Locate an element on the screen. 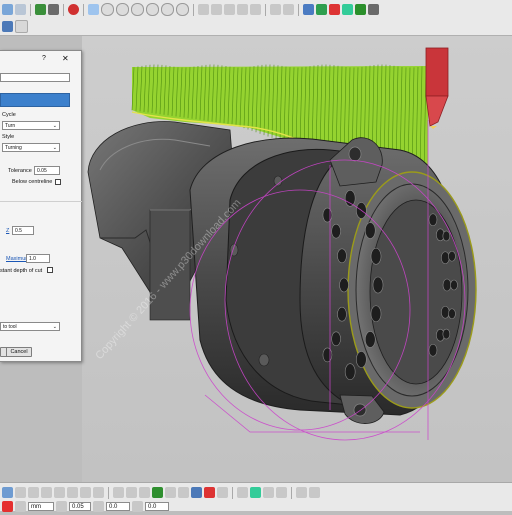 This screenshot has height=515, width=512. chevron-down-icon: ⌄ is located at coordinates (54, 148).